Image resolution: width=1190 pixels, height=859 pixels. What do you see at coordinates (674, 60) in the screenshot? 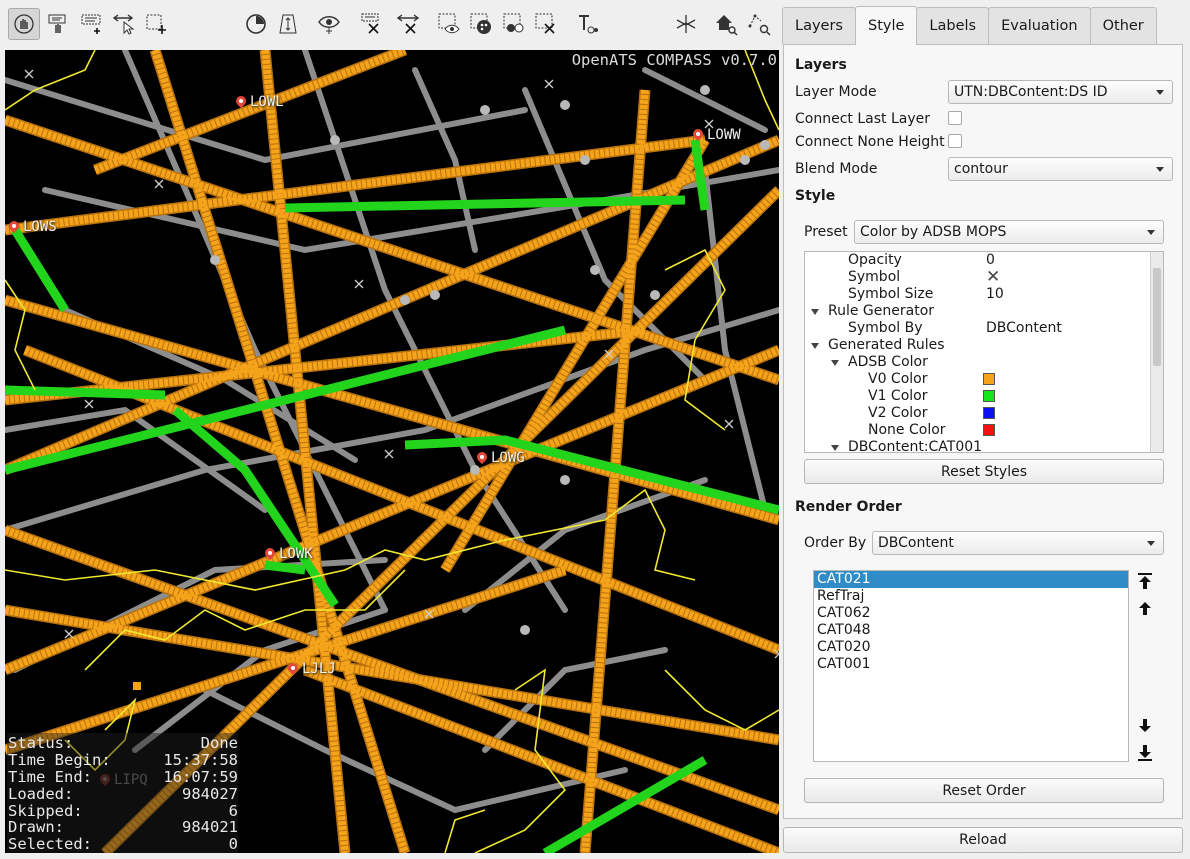
I see `app-version-title: OpenATS COMPASS v0.7.0` at bounding box center [674, 60].